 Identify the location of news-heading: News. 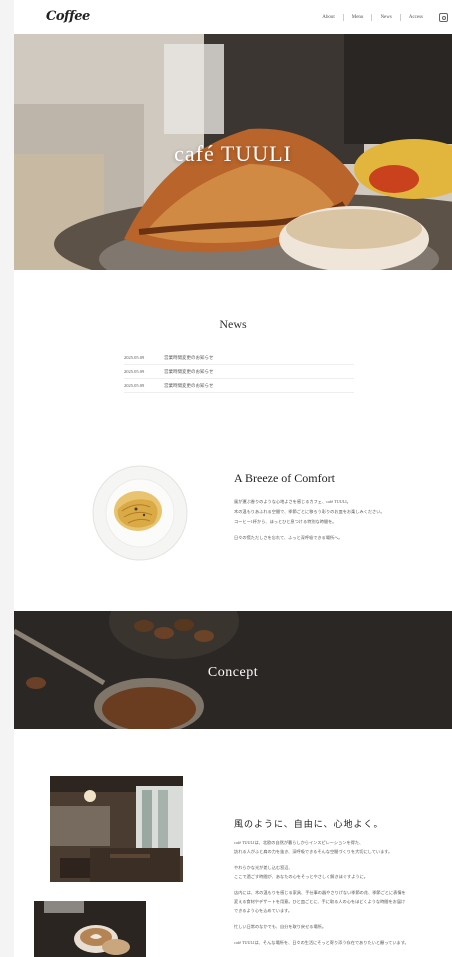
(233, 324).